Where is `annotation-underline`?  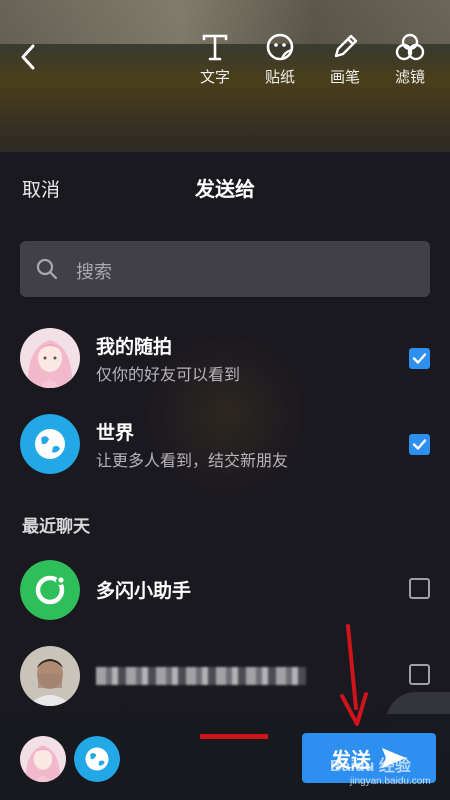
annotation-underline is located at coordinates (234, 736).